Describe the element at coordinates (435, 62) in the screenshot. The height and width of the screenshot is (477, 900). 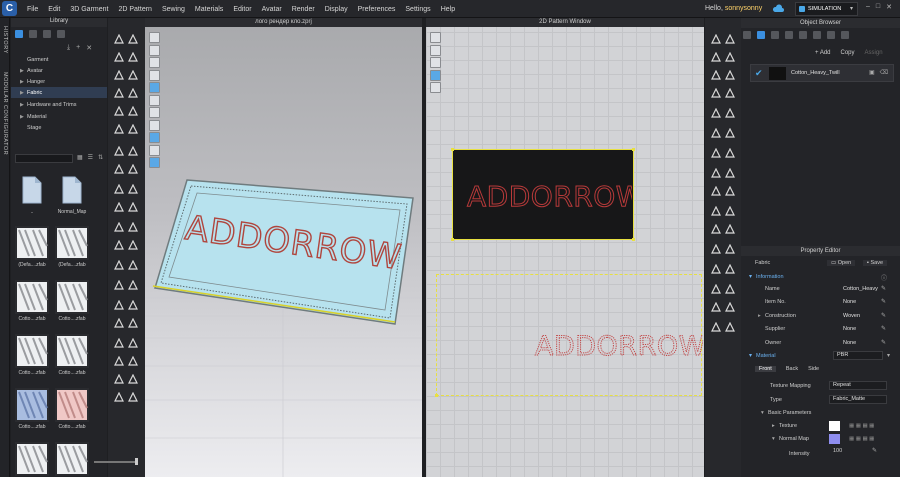
I see `pattern-grid-icon` at that location.